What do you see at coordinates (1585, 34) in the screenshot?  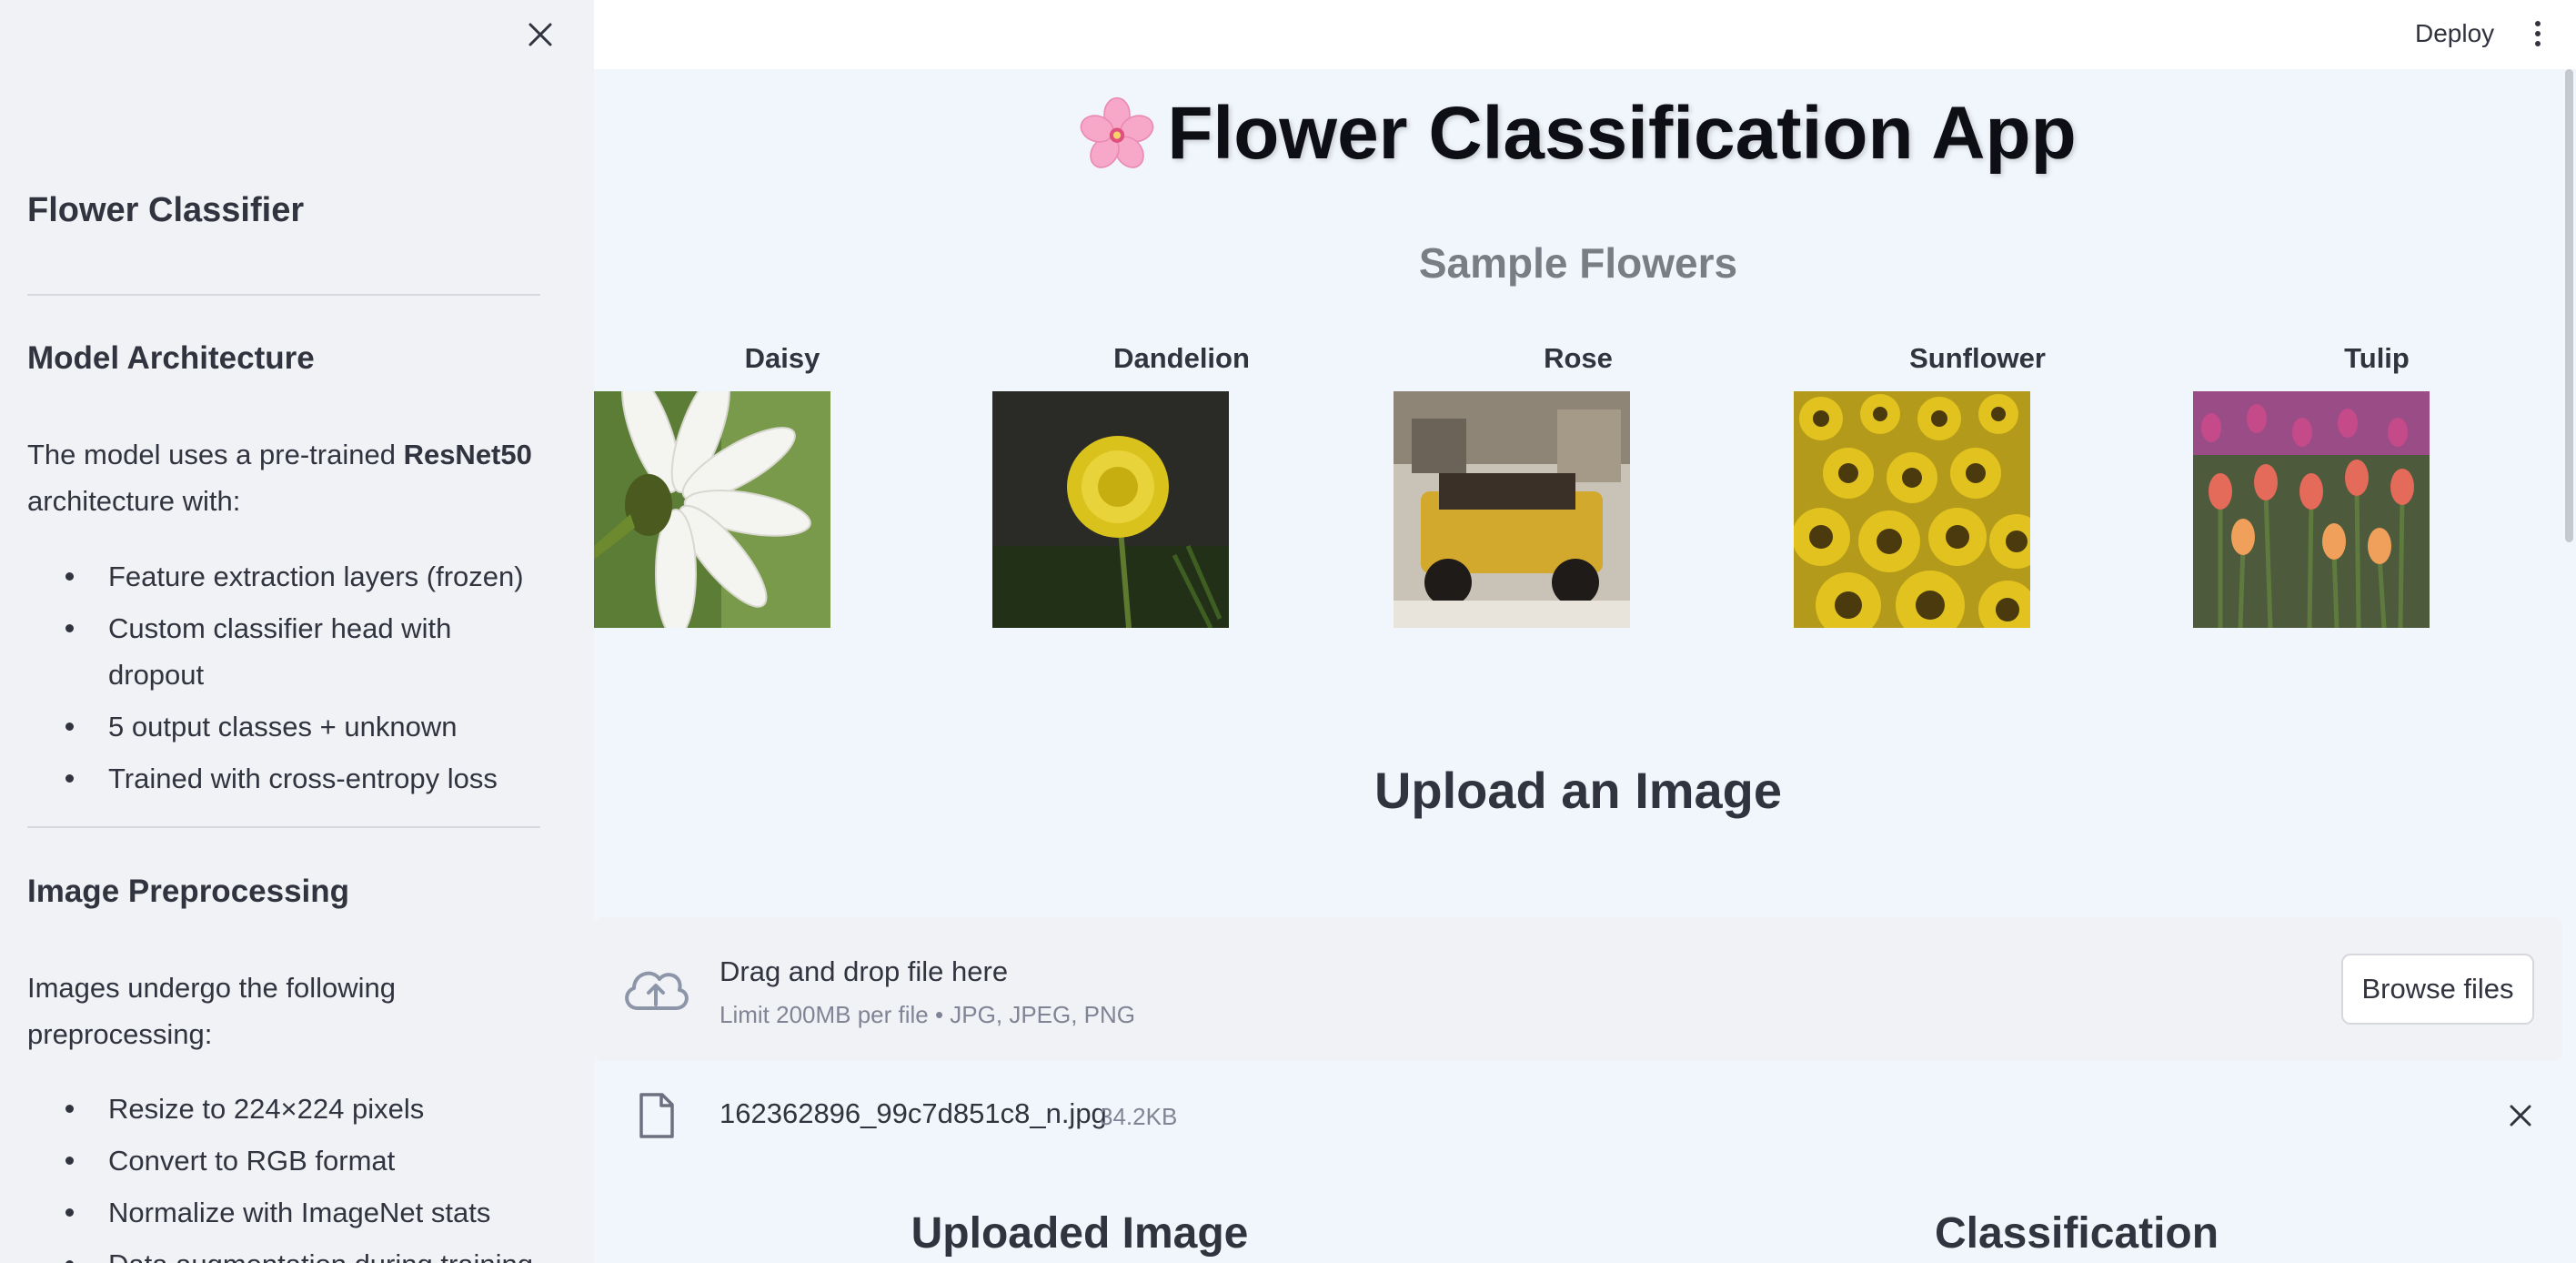 I see `top-toolbar: Deploy` at bounding box center [1585, 34].